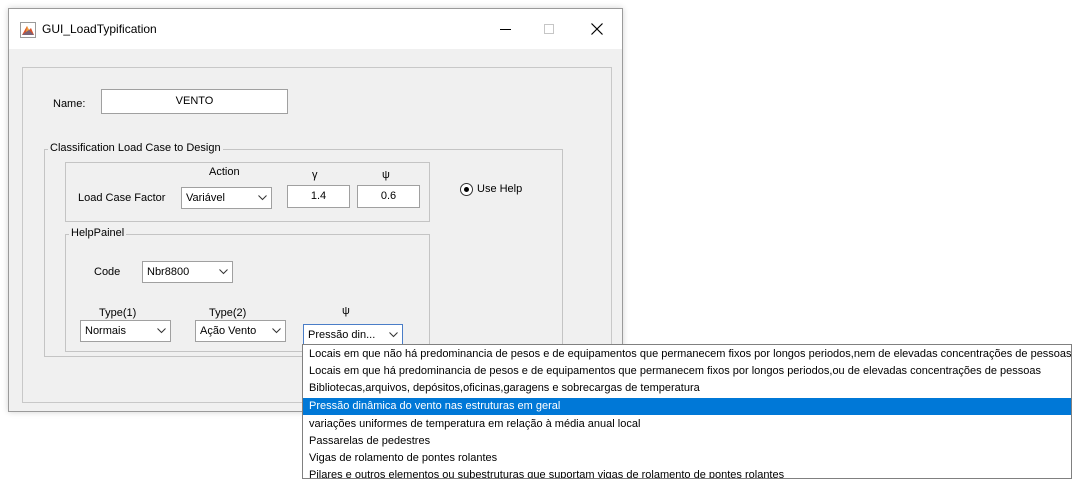 Image resolution: width=1072 pixels, height=479 pixels. What do you see at coordinates (69, 104) in the screenshot?
I see `name-label: Name:` at bounding box center [69, 104].